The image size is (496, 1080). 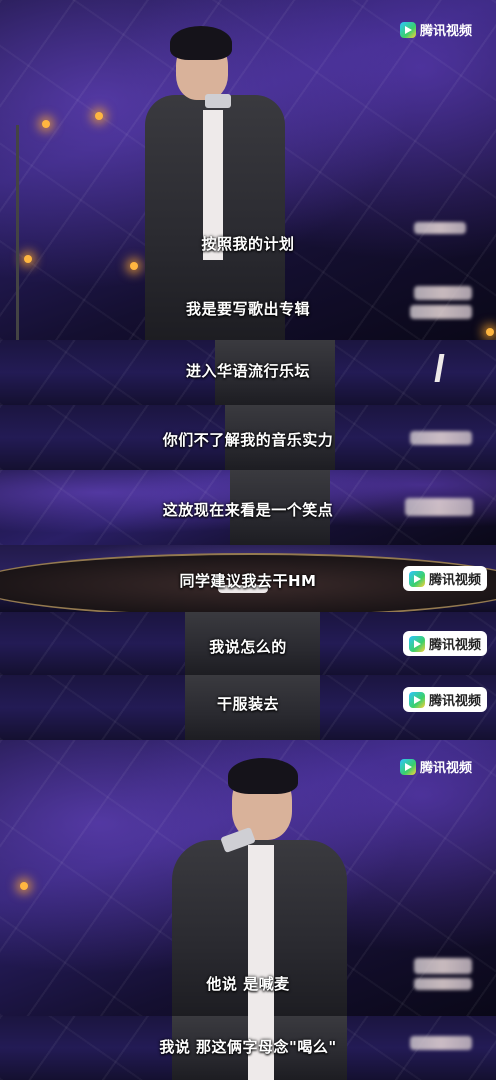 What do you see at coordinates (218, 101) in the screenshot?
I see `microphone` at bounding box center [218, 101].